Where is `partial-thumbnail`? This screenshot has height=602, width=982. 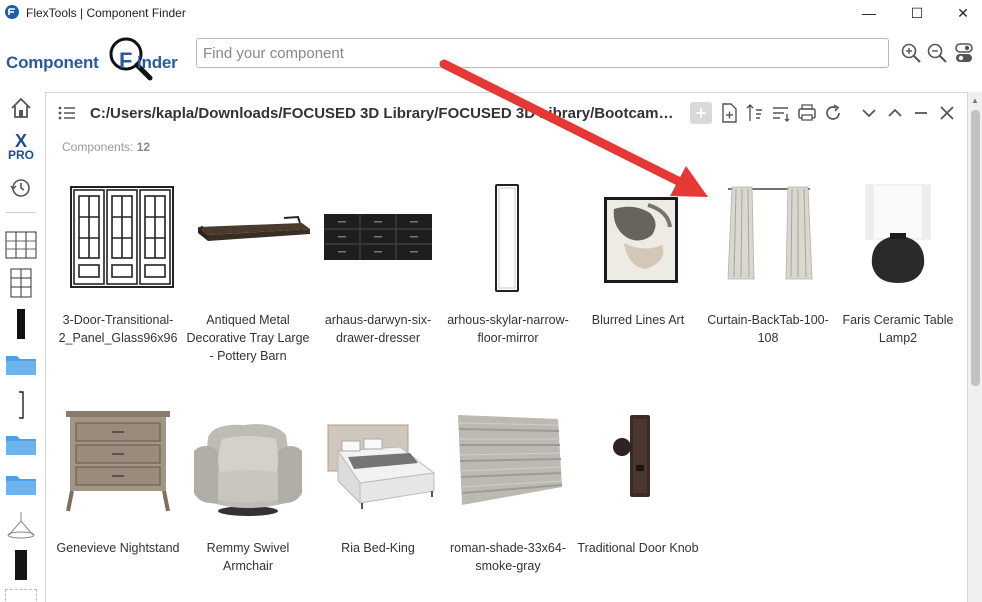
partial-thumbnail is located at coordinates (21, 595).